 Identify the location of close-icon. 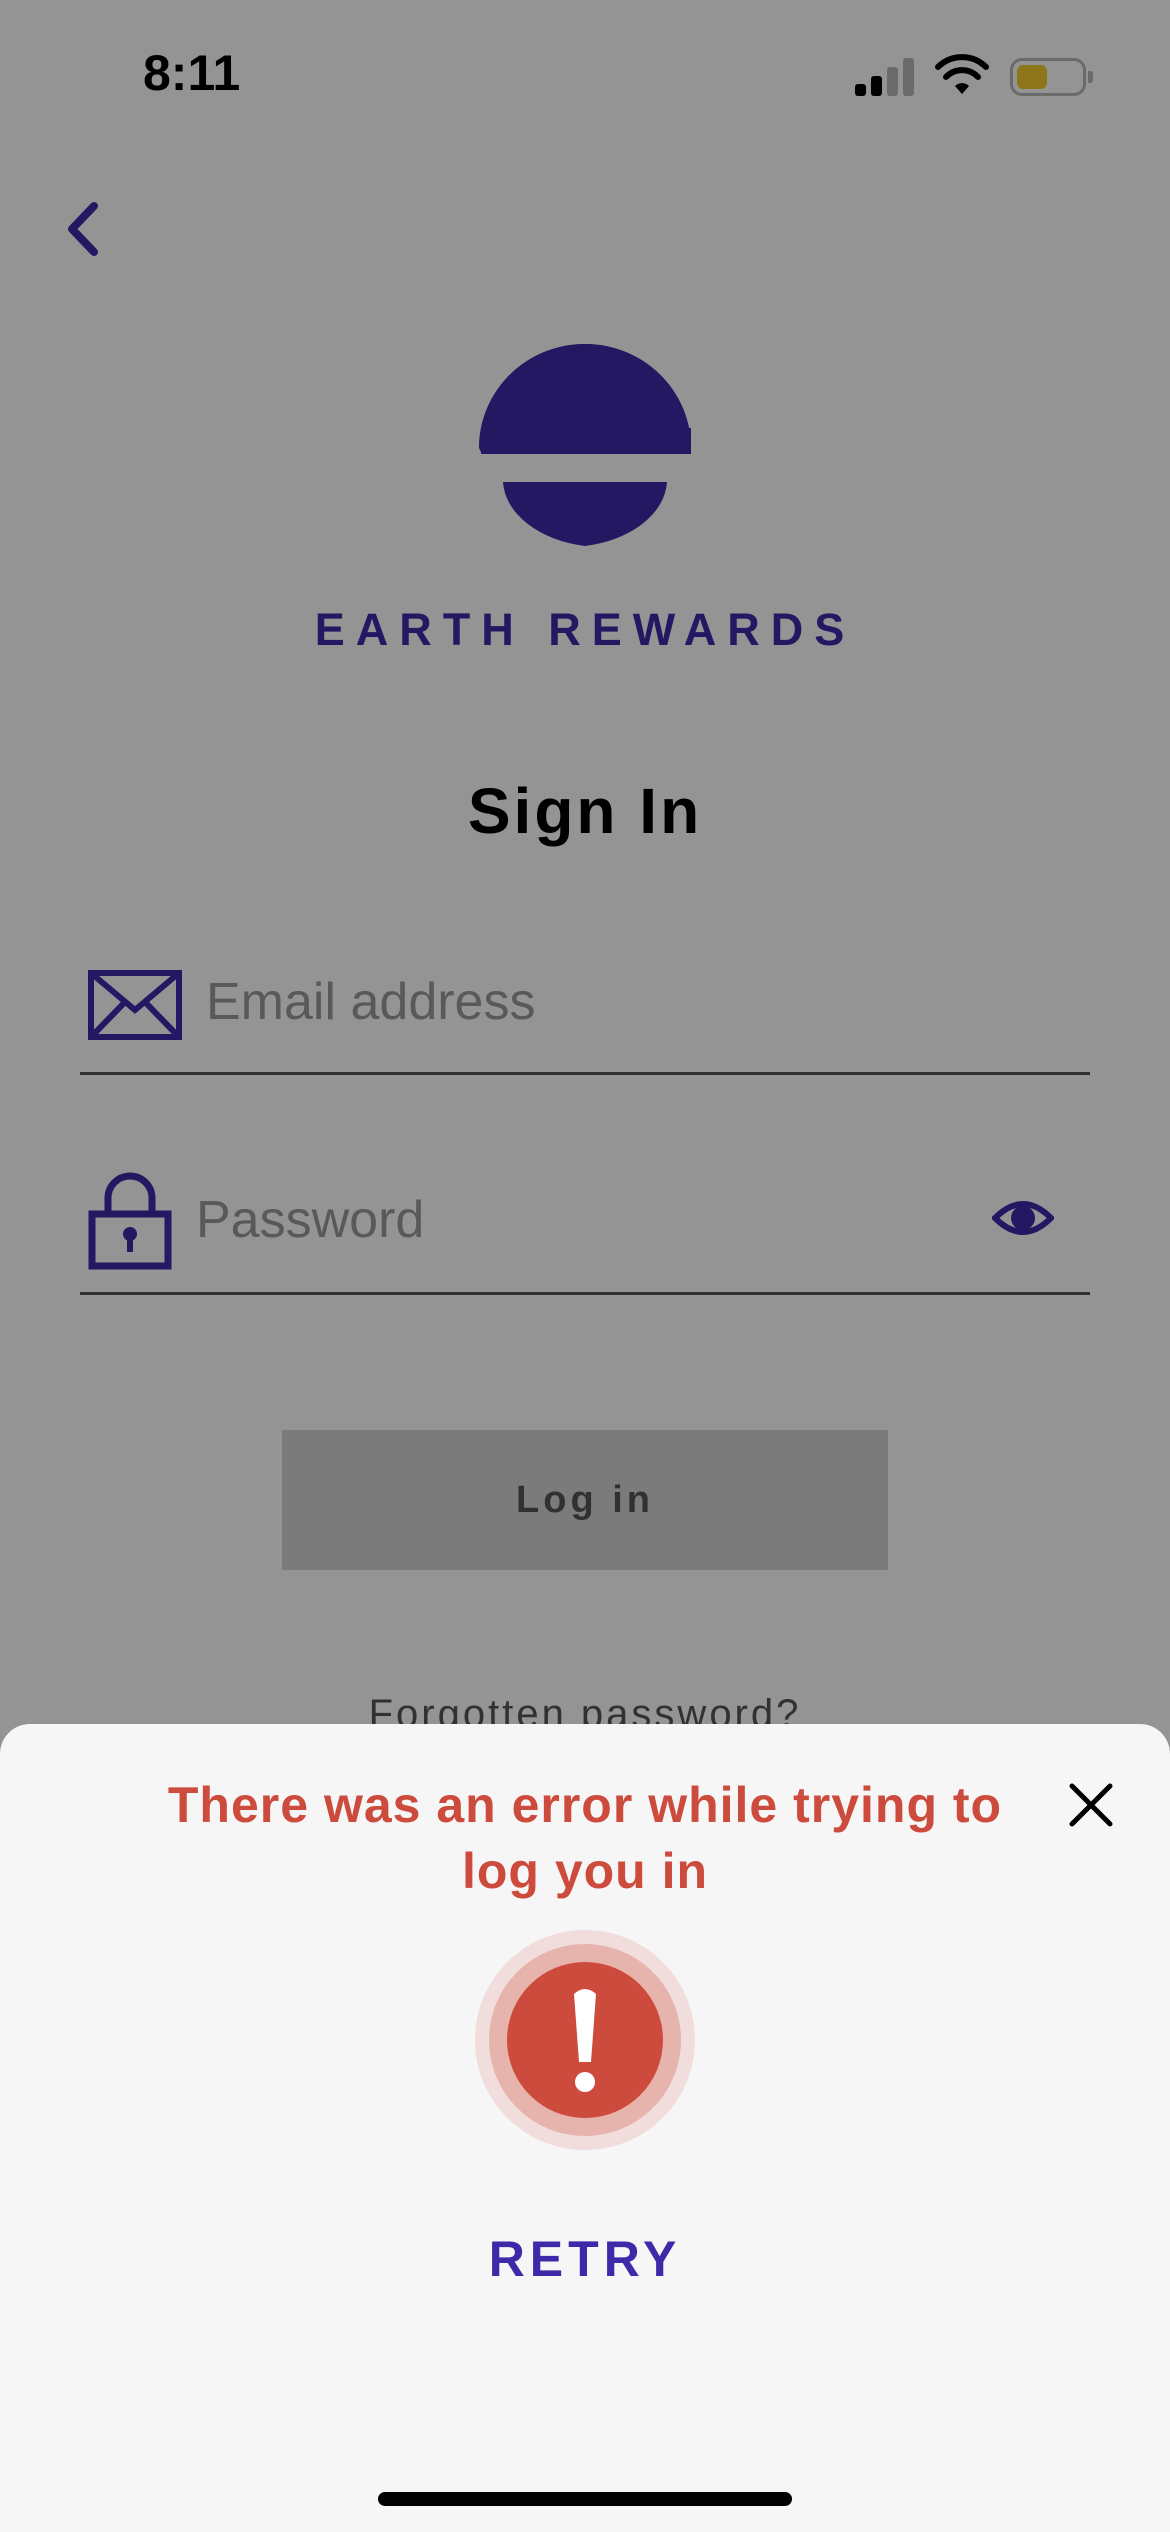
(1091, 1805).